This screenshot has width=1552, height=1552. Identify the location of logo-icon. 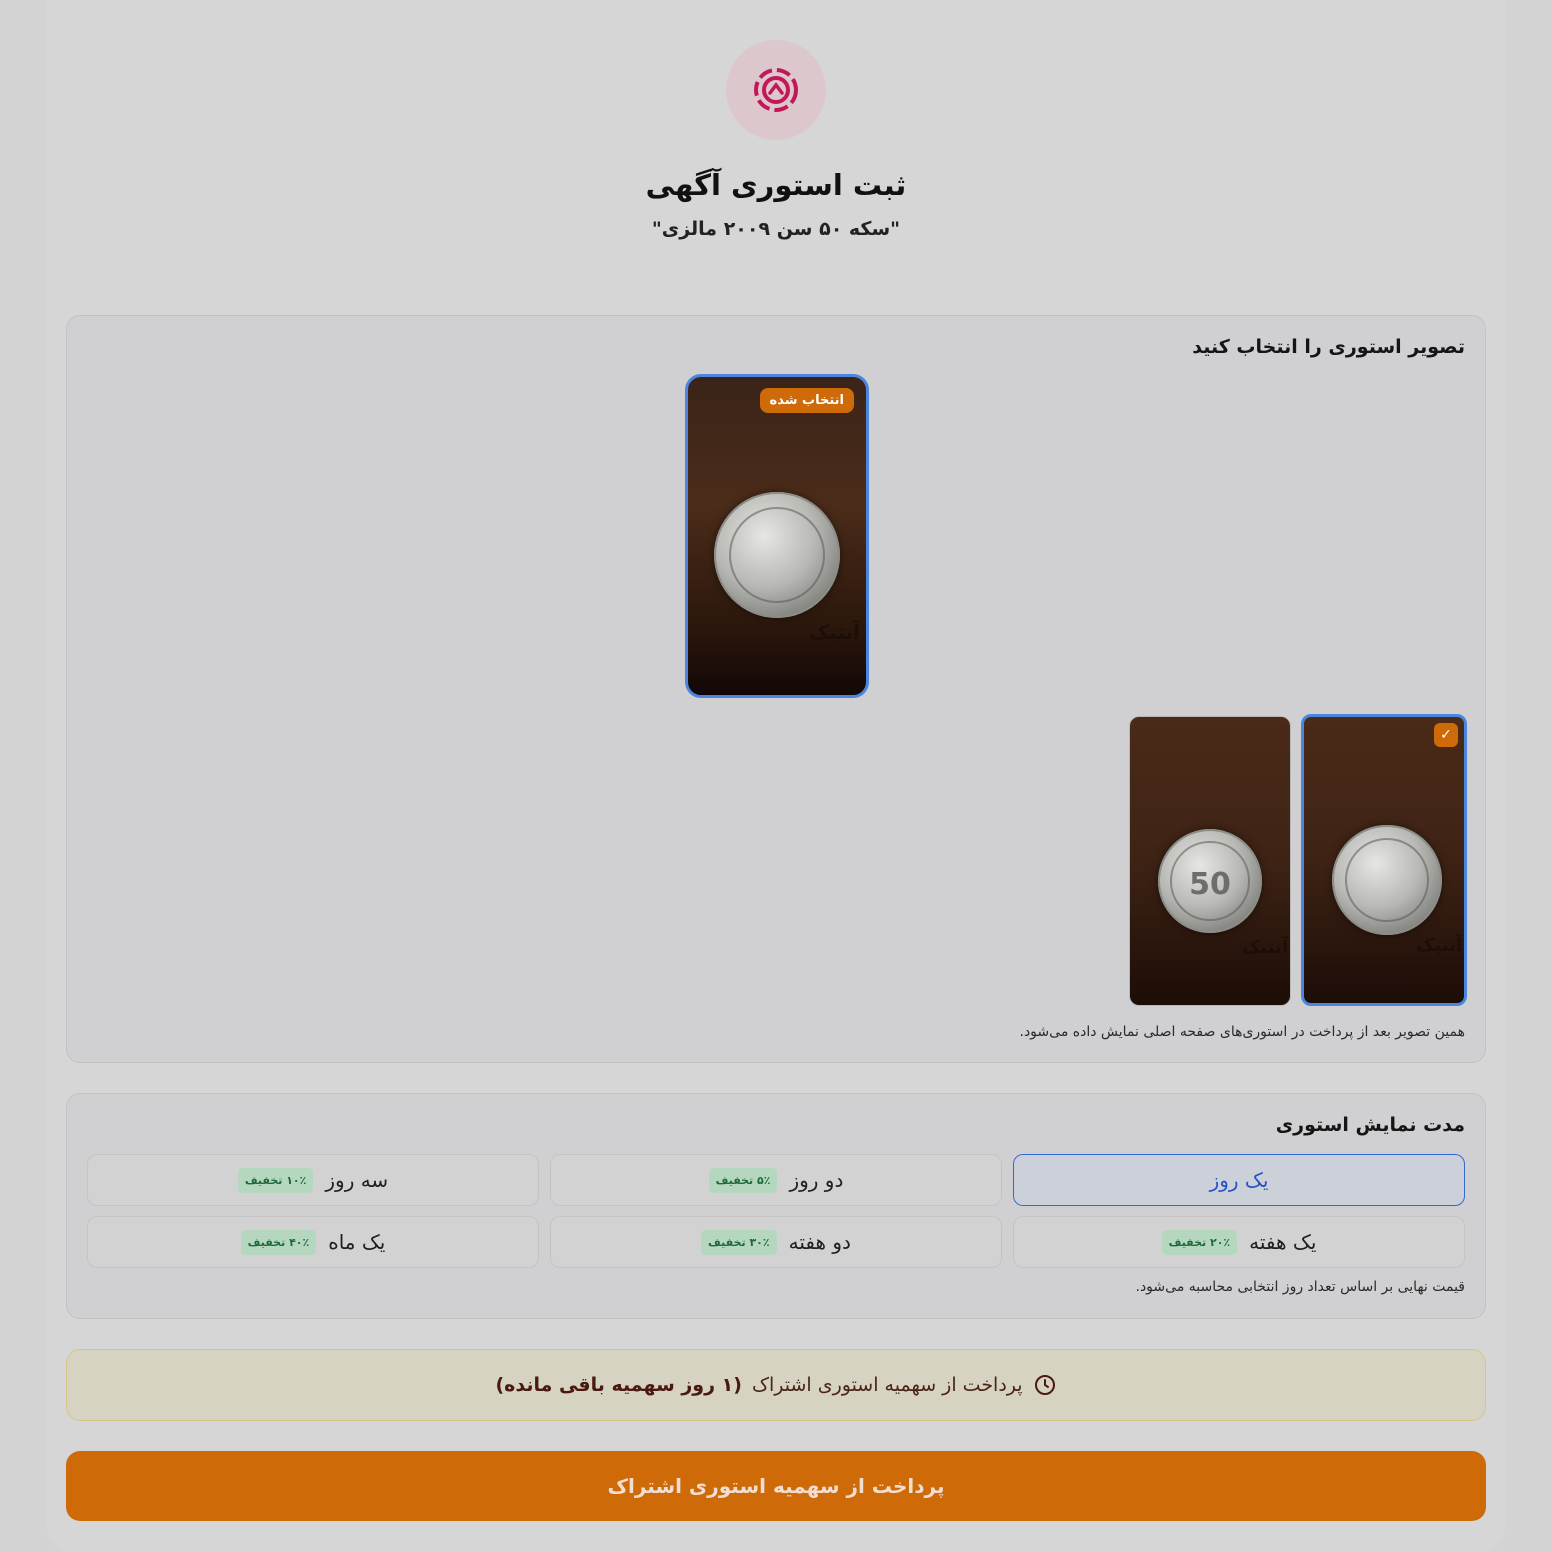
(776, 90).